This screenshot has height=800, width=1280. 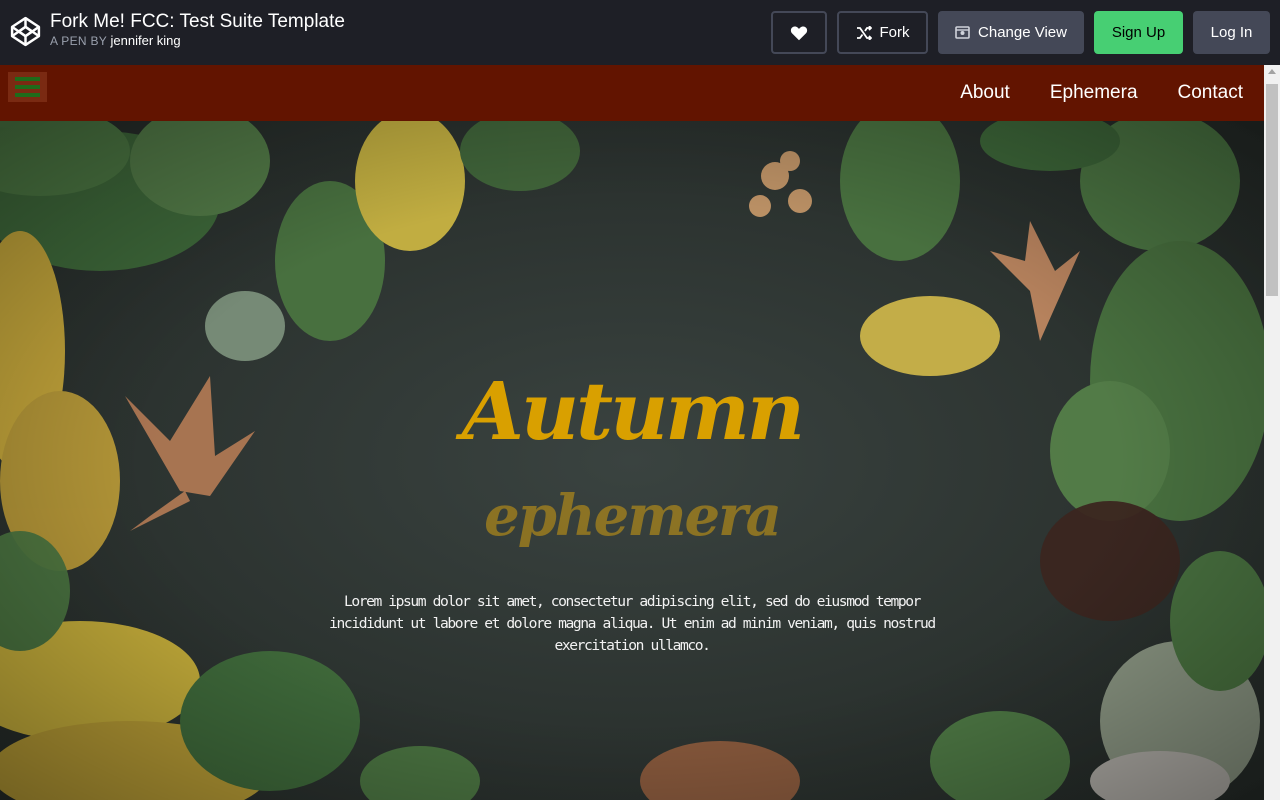 I want to click on change-view-button: Change View, so click(x=1011, y=32).